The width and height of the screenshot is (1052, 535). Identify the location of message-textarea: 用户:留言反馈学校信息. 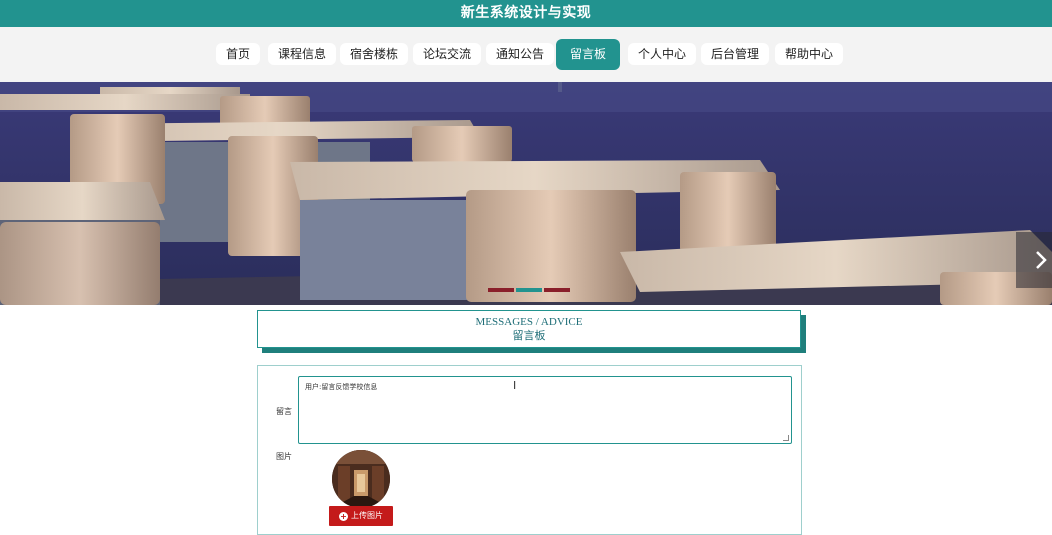
(545, 410).